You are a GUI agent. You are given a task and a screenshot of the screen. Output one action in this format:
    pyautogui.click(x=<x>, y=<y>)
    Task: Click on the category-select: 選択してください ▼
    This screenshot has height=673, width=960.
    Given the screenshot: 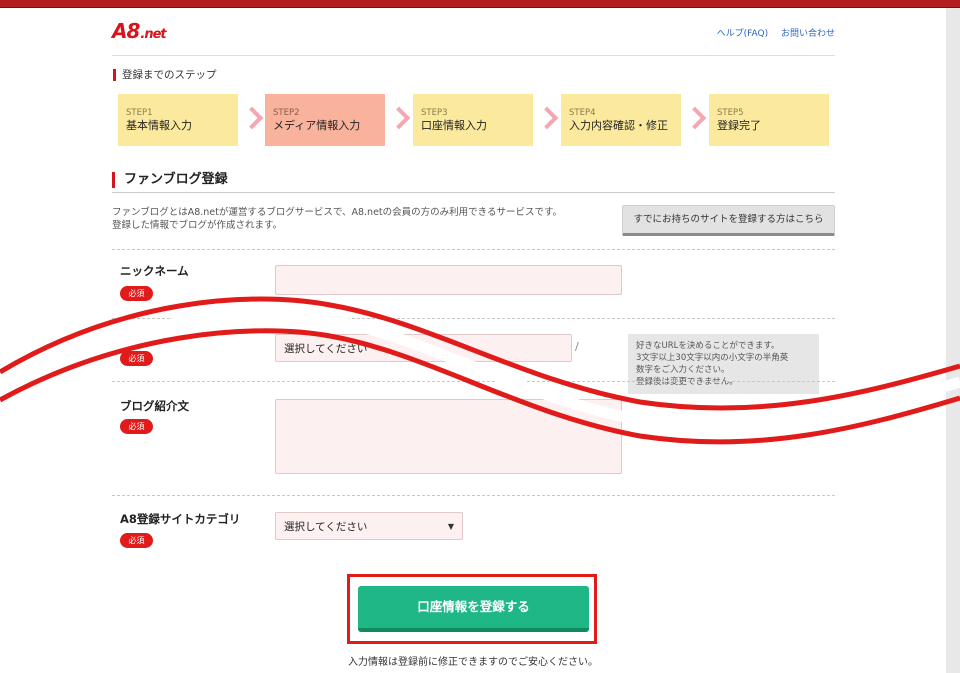 What is the action you would take?
    pyautogui.click(x=369, y=526)
    